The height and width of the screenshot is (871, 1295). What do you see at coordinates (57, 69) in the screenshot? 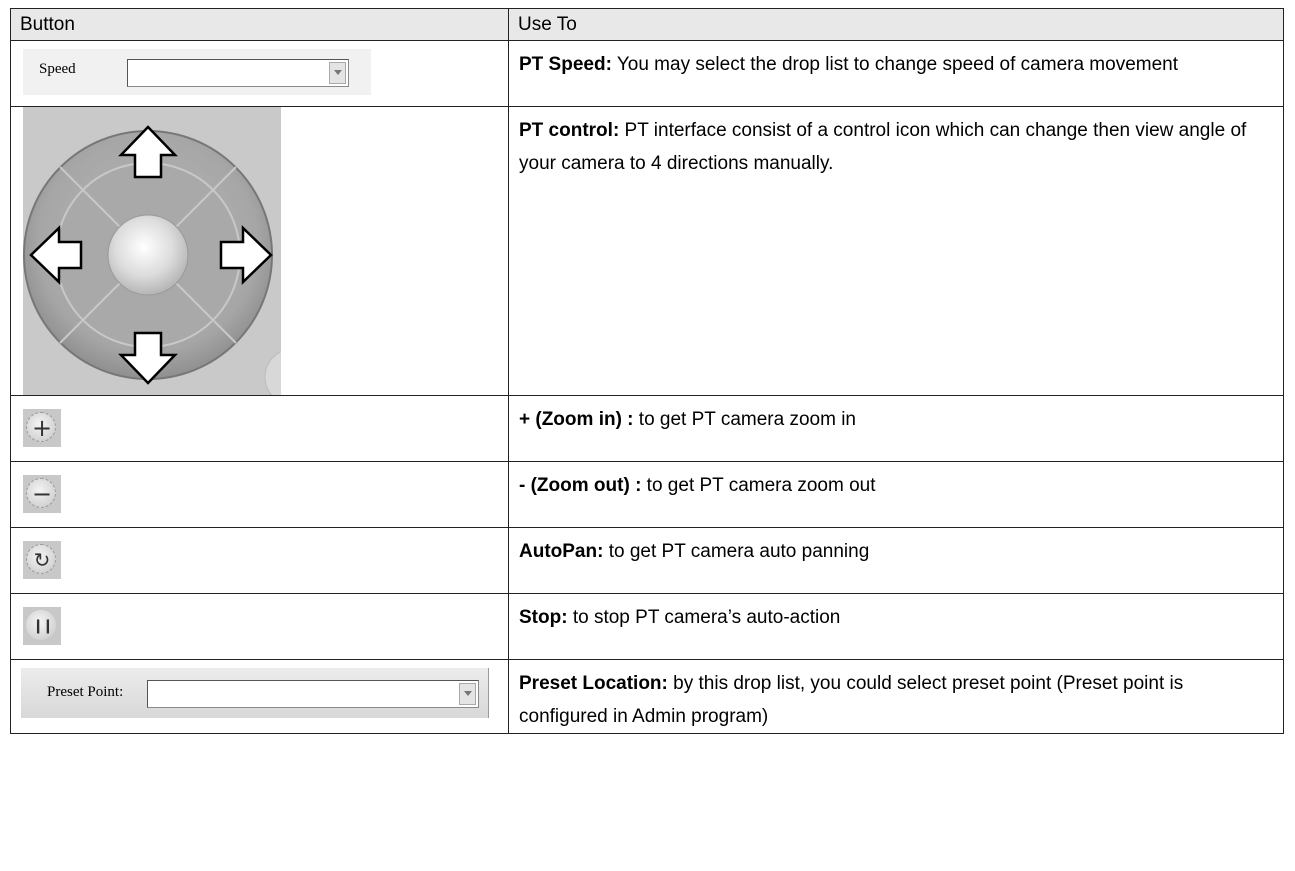
I see `speed-label: Speed` at bounding box center [57, 69].